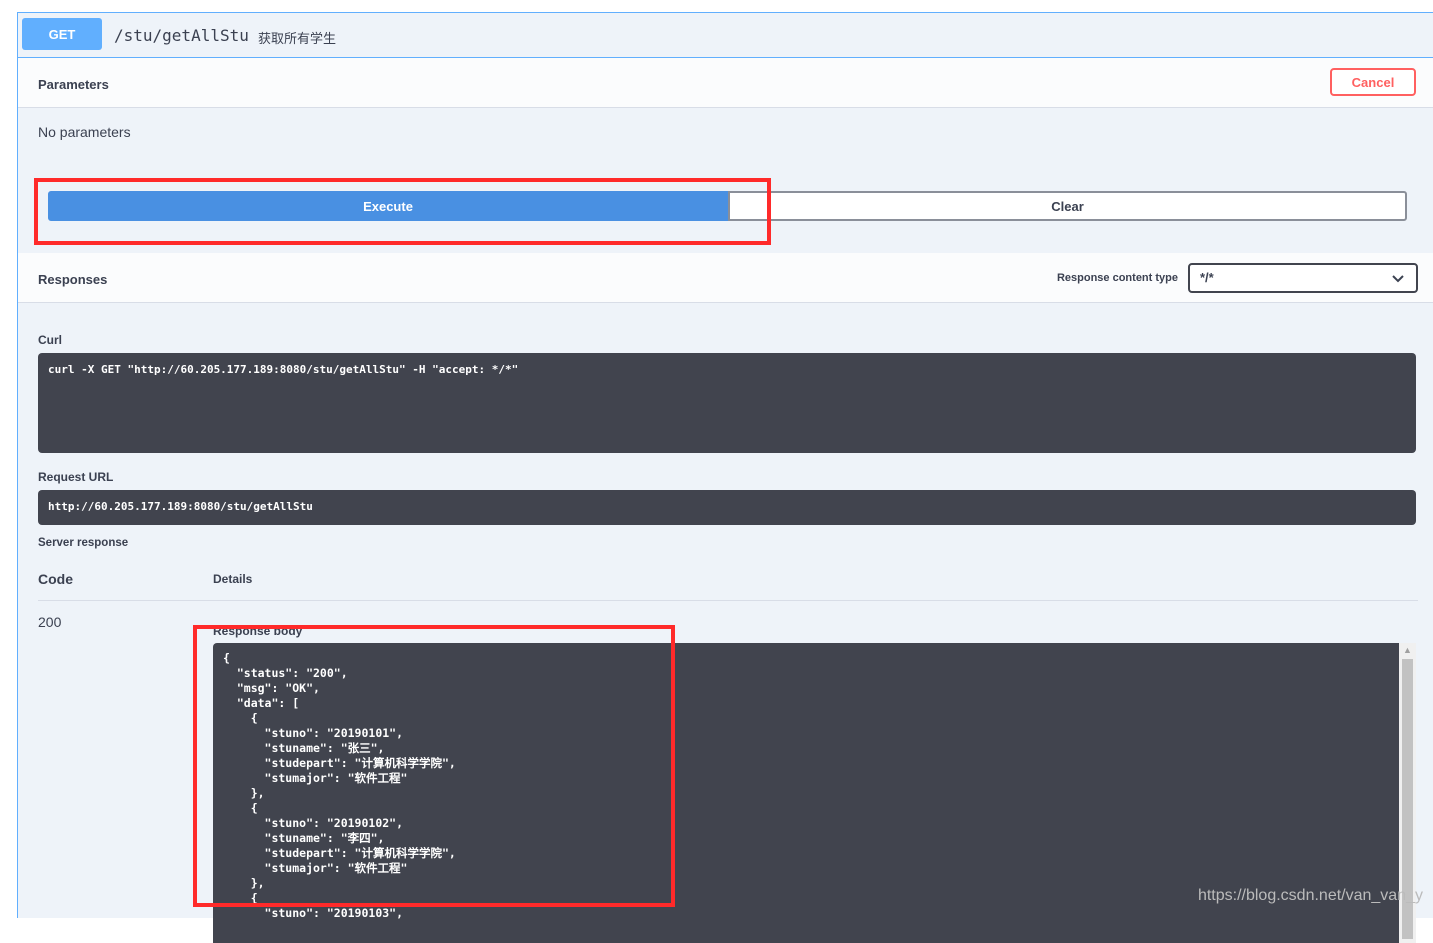 The height and width of the screenshot is (943, 1433). Describe the element at coordinates (1303, 278) in the screenshot. I see `response-content-type-select: */*` at that location.